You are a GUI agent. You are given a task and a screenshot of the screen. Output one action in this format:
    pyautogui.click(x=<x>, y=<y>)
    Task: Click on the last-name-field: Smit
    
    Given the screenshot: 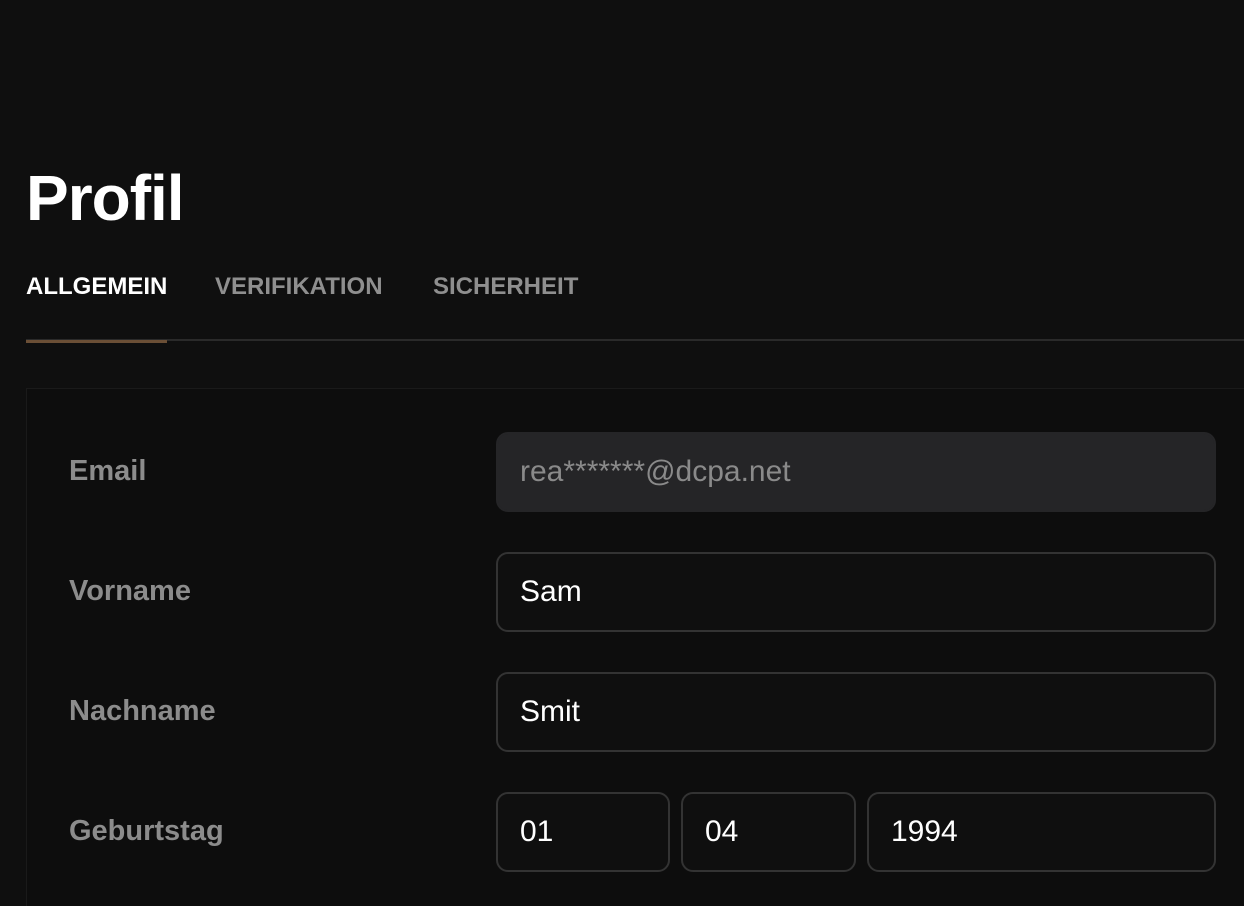 What is the action you would take?
    pyautogui.click(x=856, y=712)
    